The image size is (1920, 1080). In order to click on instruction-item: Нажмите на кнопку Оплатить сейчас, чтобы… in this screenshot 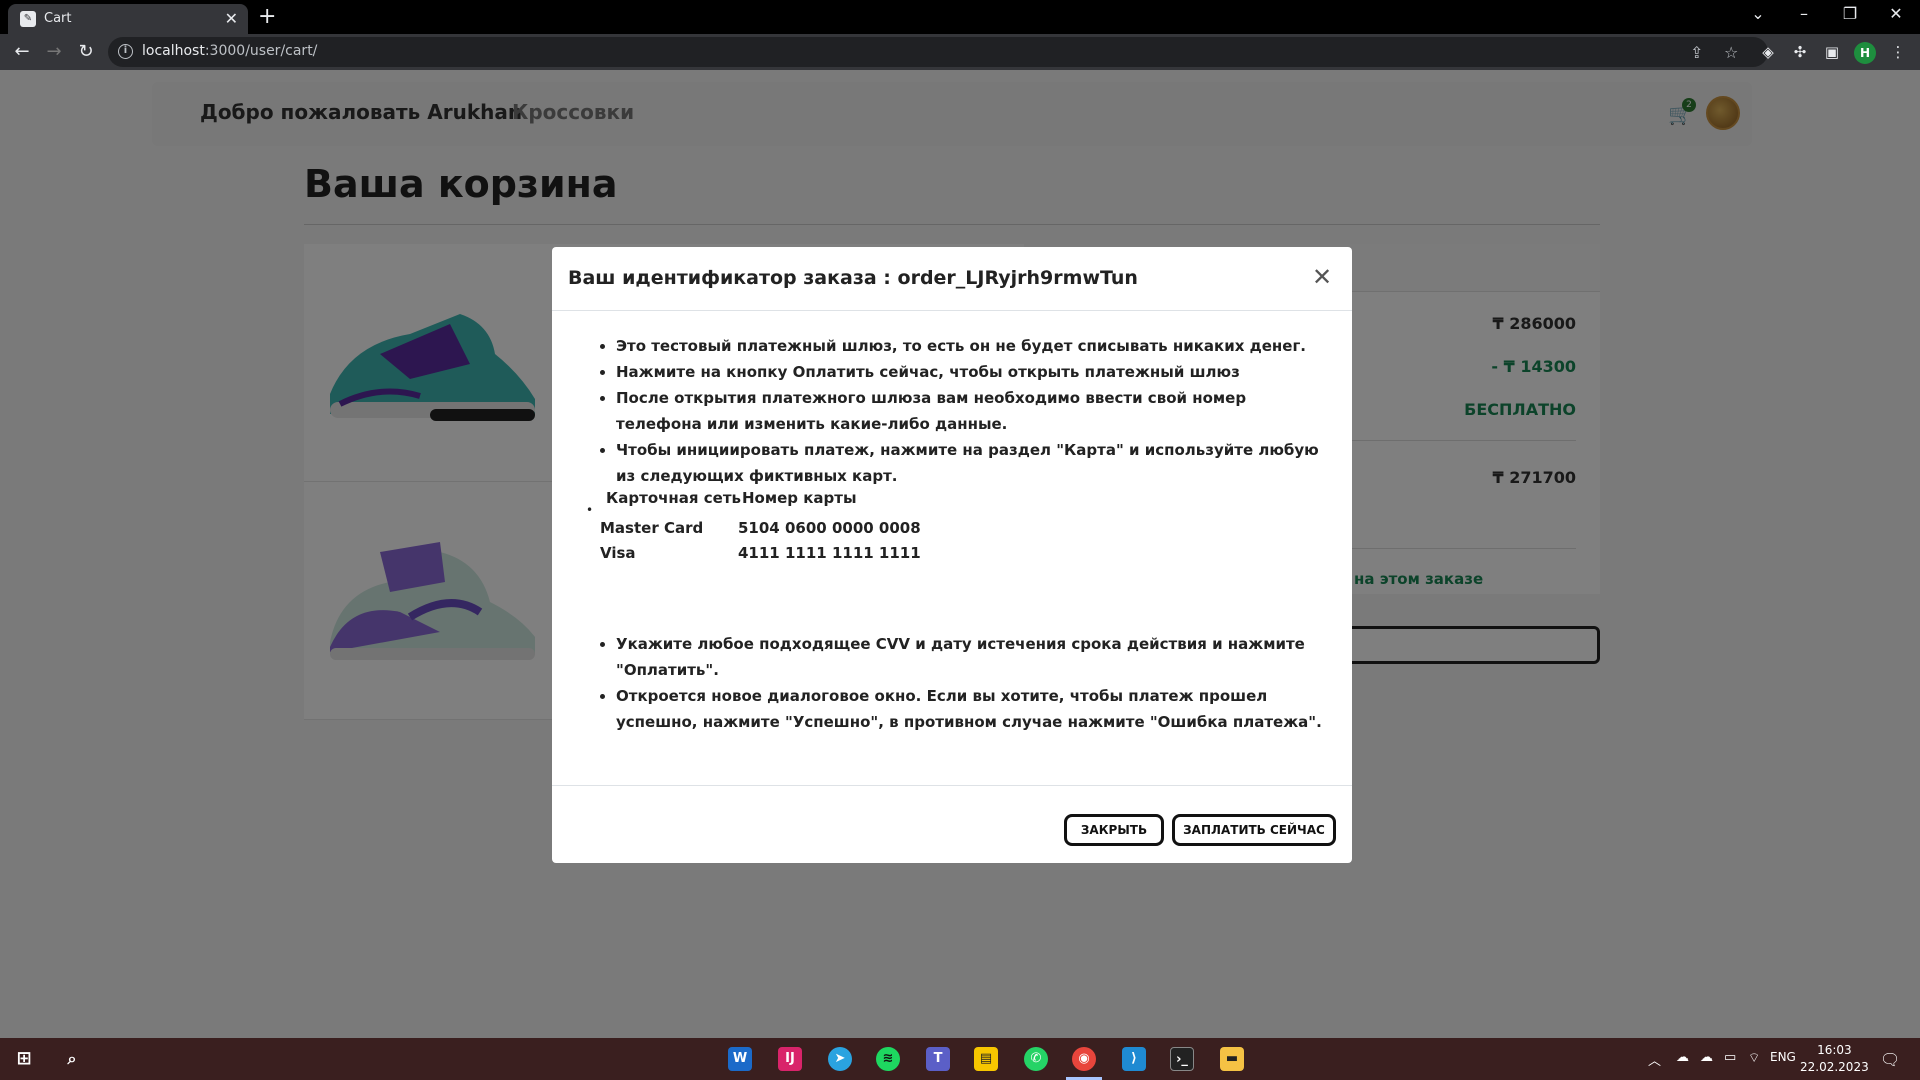, I will do `click(973, 372)`.